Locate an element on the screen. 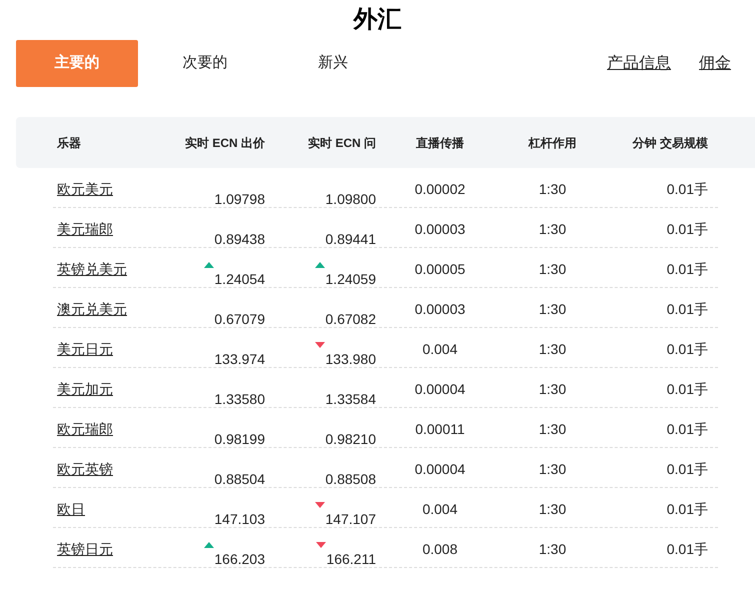 The image size is (755, 599). ask-price: 0.67082 is located at coordinates (350, 319).